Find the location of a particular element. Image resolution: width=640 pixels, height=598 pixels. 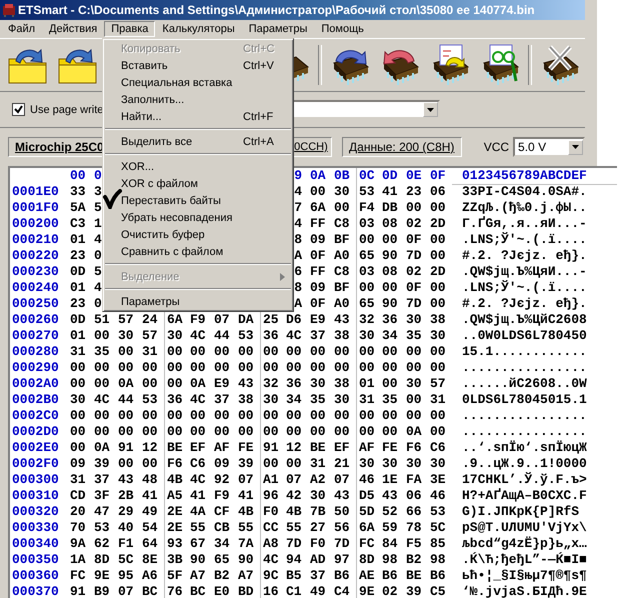

hex-byte: 2E is located at coordinates (175, 511).